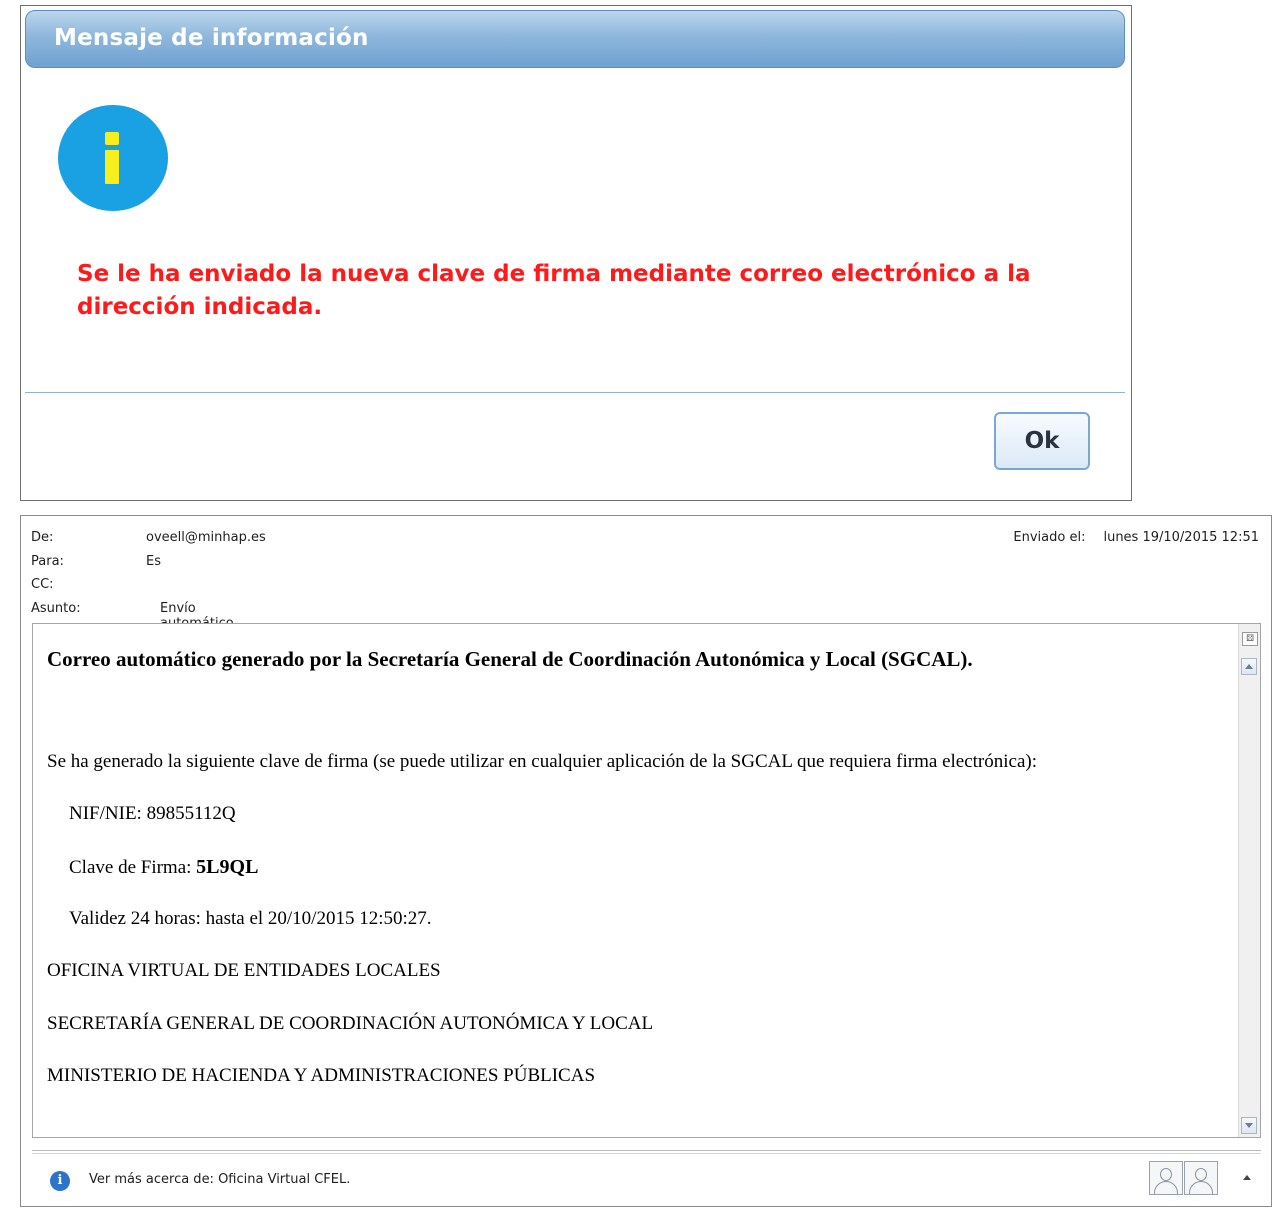 The width and height of the screenshot is (1273, 1208). Describe the element at coordinates (130, 867) in the screenshot. I see `clave-label: Clave de Firma:` at that location.